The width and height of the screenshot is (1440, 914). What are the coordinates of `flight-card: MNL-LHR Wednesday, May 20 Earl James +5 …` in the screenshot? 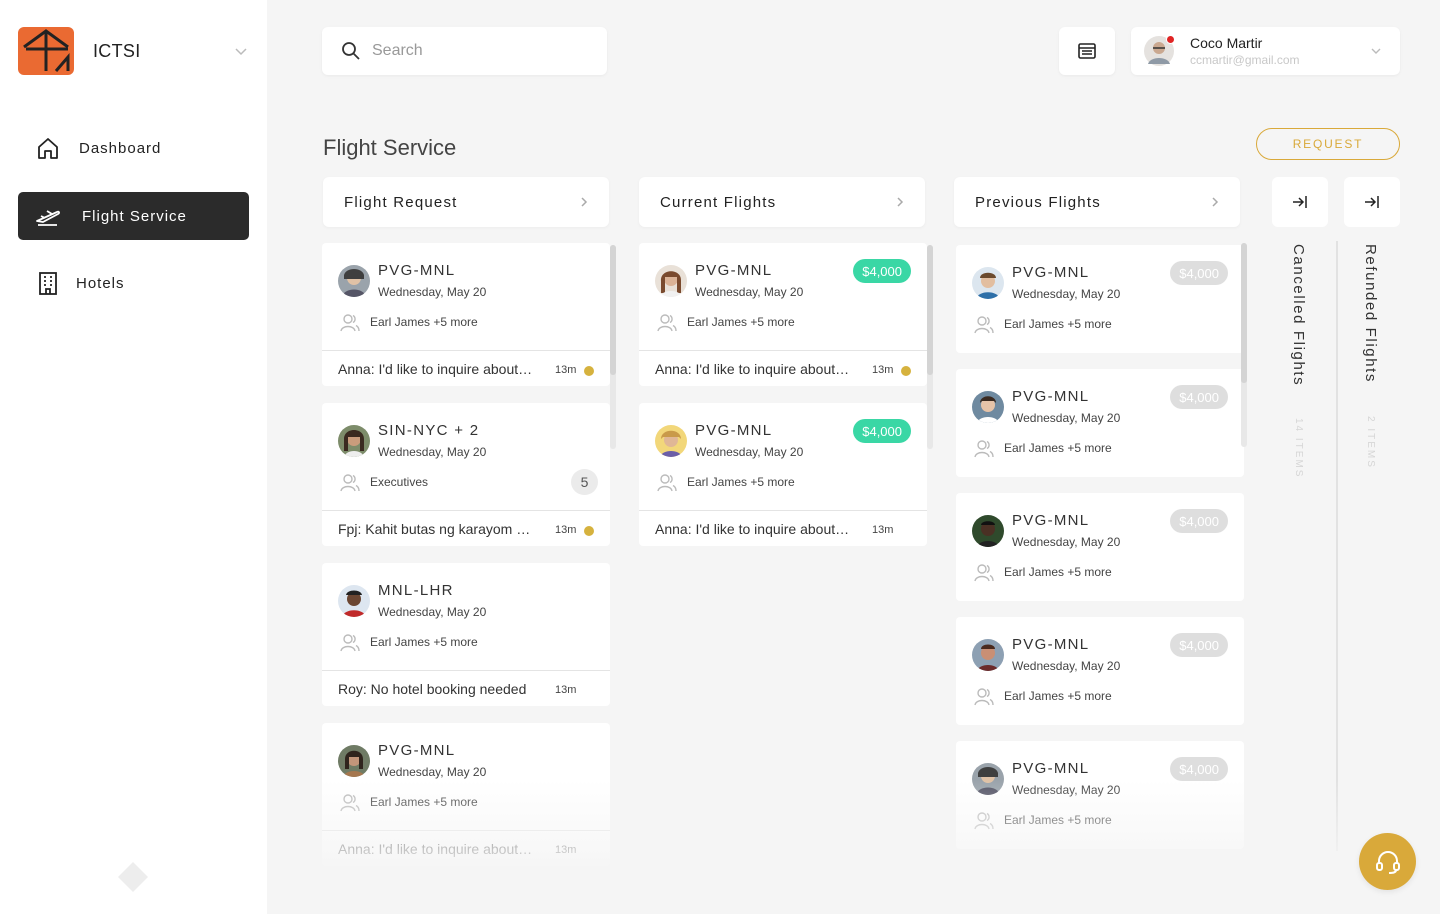 It's located at (466, 634).